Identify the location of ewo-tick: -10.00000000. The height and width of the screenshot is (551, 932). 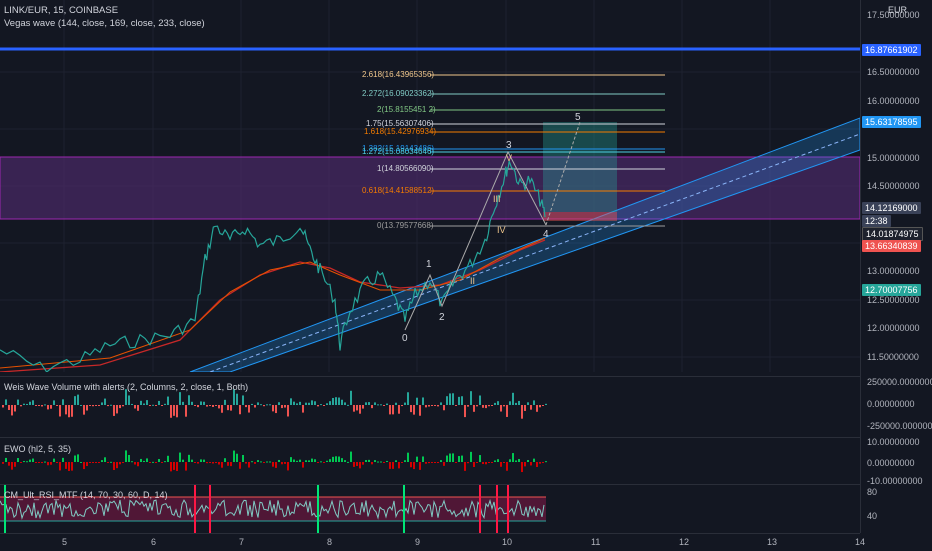
(895, 481).